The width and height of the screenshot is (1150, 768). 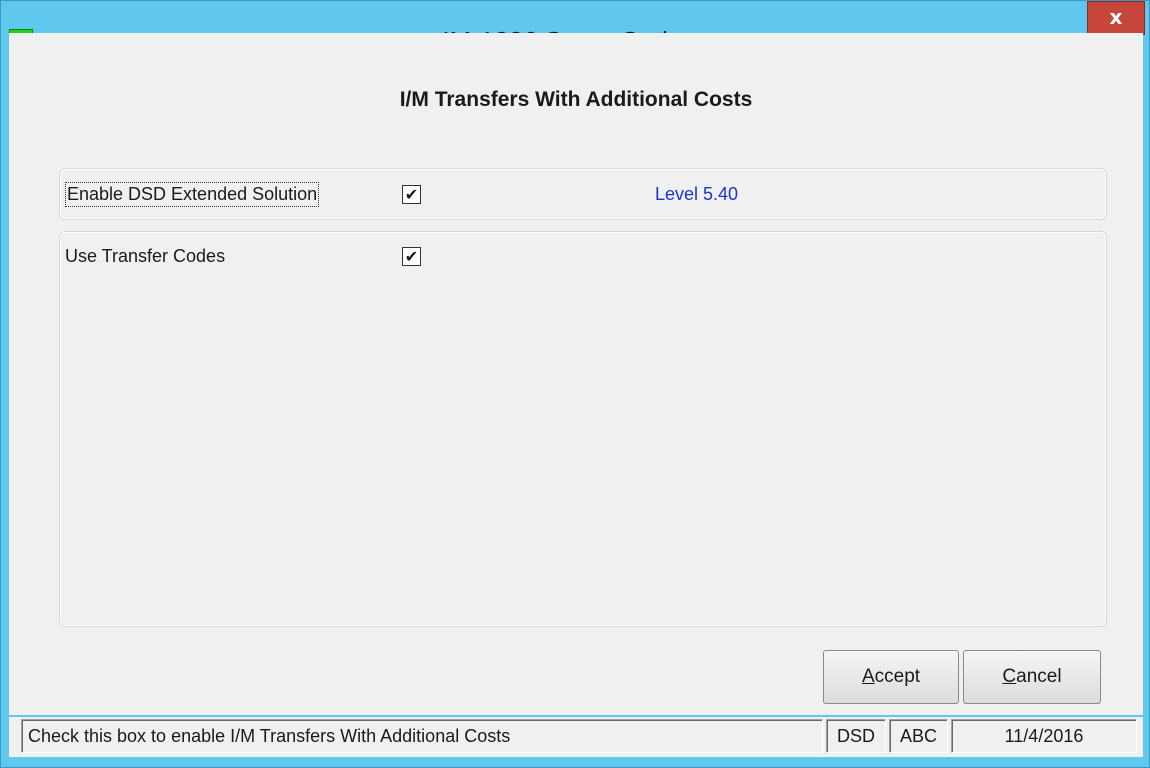 I want to click on close-button: x, so click(x=1116, y=18).